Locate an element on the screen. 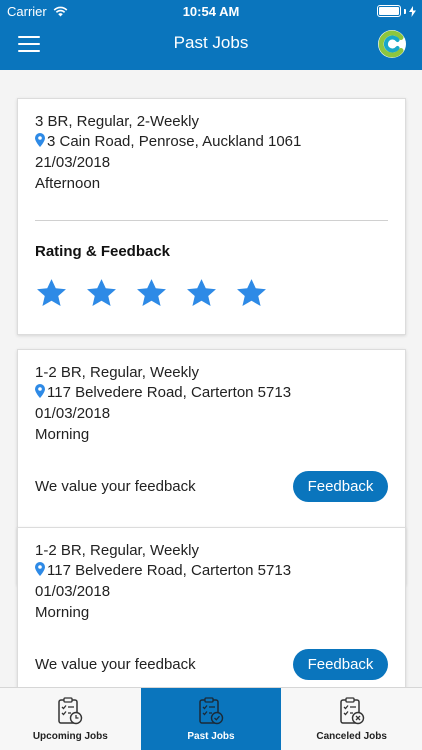 This screenshot has width=422, height=750. tab-canceled-jobs: Canceled Jobs is located at coordinates (351, 719).